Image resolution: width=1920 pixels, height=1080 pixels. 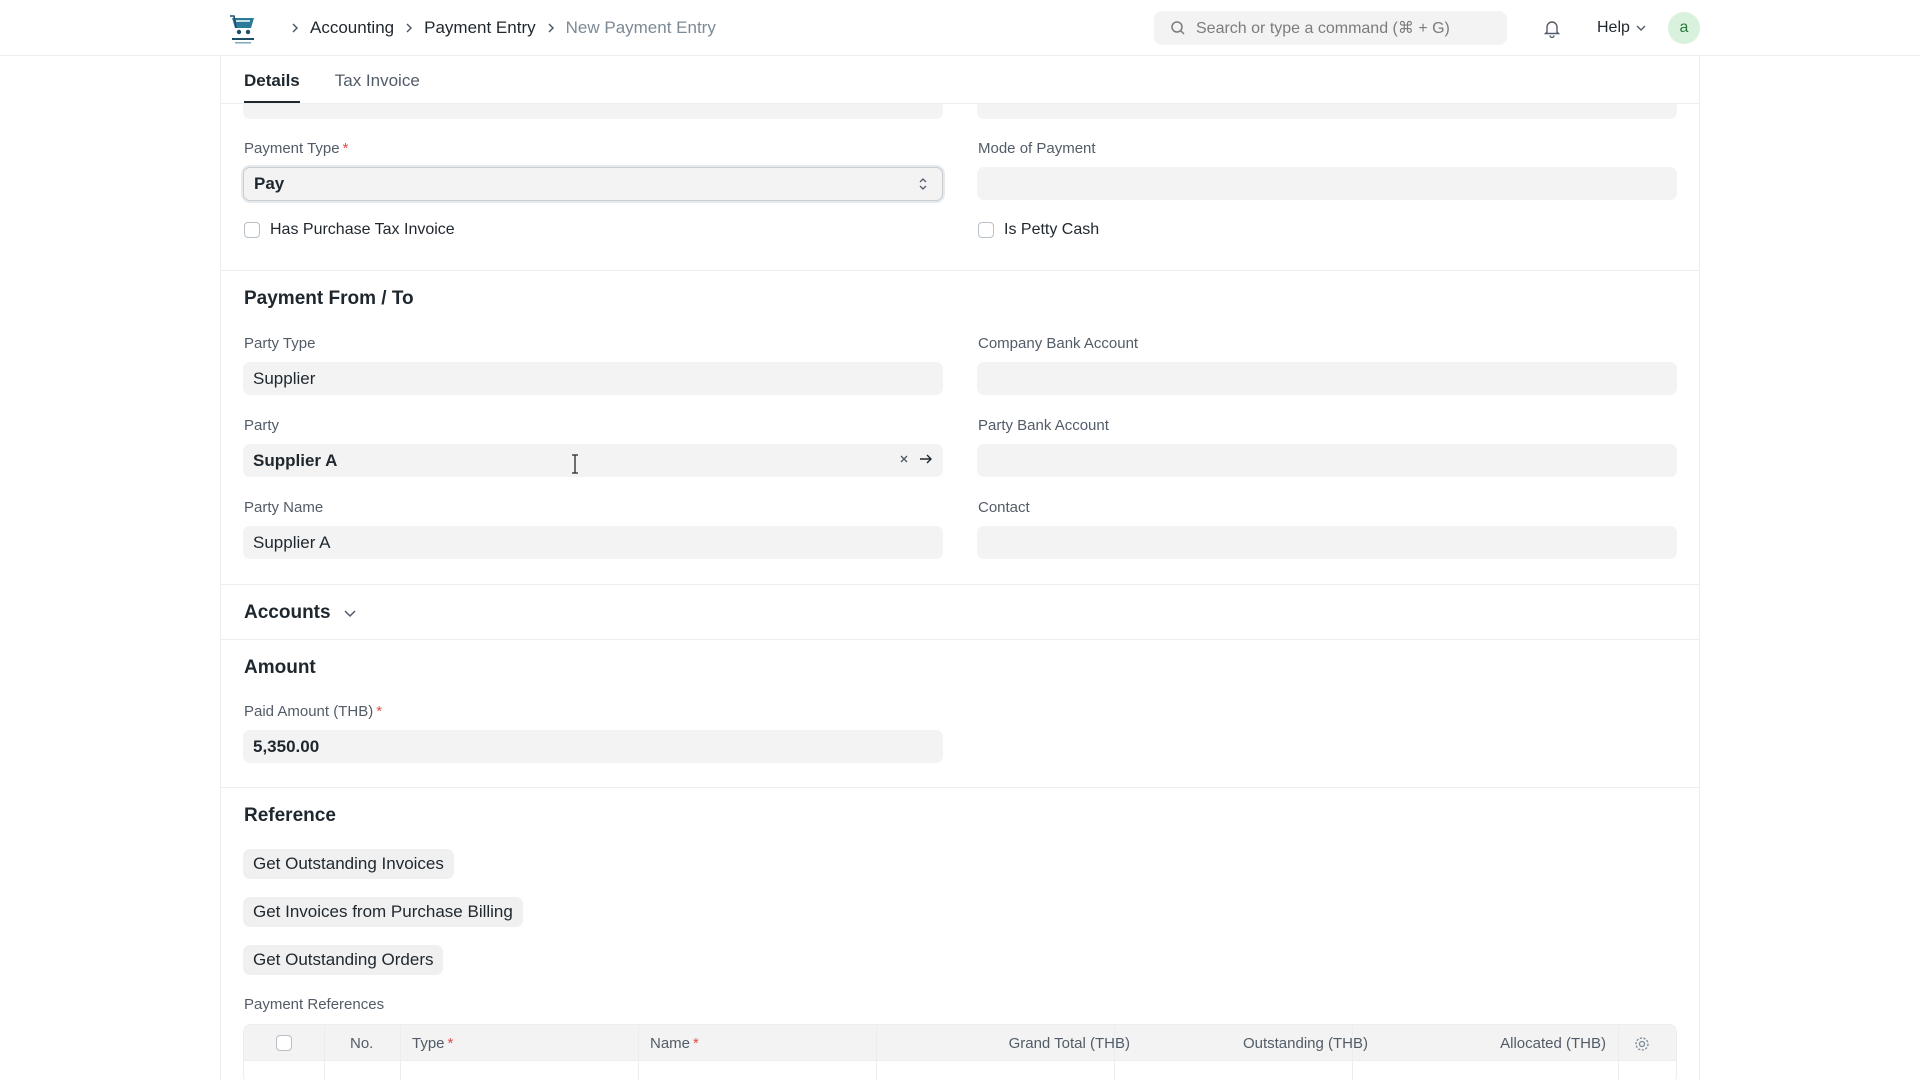 What do you see at coordinates (593, 184) in the screenshot?
I see `payment-type-select: Pay` at bounding box center [593, 184].